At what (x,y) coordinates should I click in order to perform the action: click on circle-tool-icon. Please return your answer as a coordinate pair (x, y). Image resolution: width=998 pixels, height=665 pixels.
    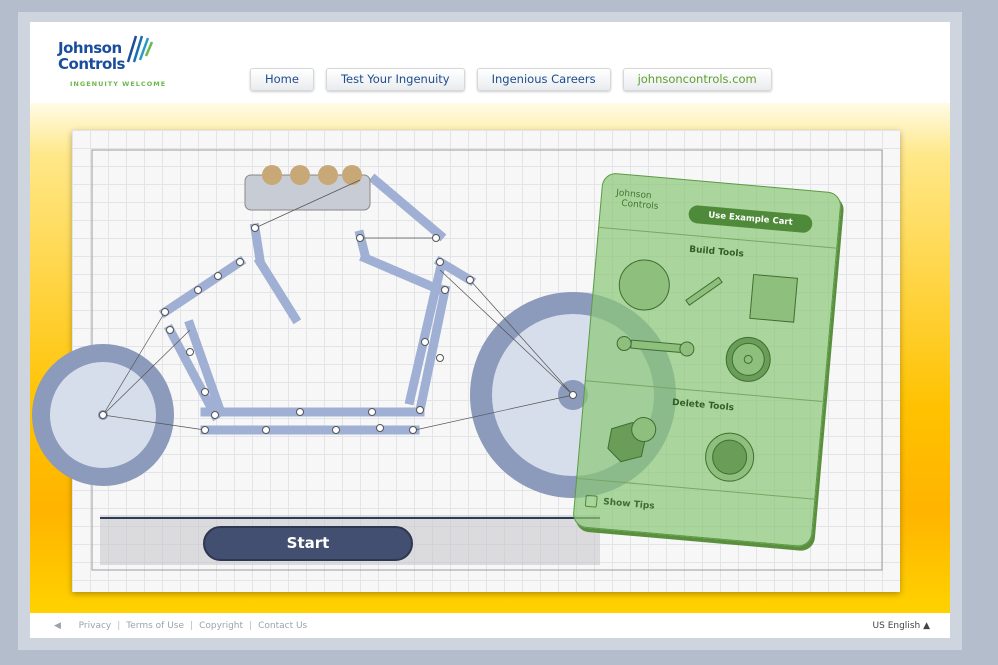
    Looking at the image, I should click on (644, 285).